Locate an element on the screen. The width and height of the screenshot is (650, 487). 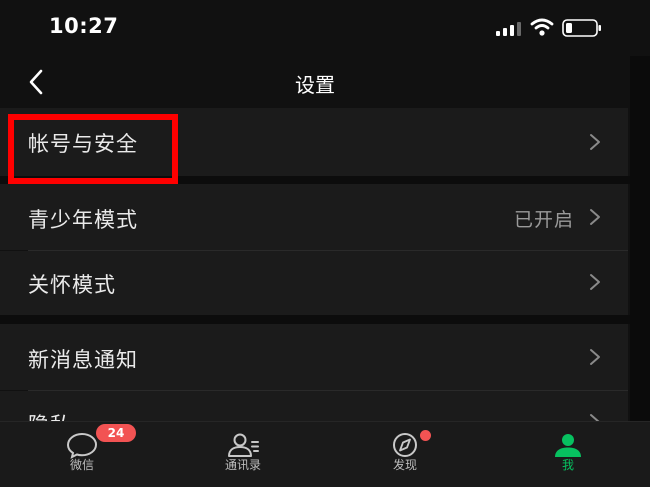
settings-row-care-mode: 关怀模式 is located at coordinates (314, 283).